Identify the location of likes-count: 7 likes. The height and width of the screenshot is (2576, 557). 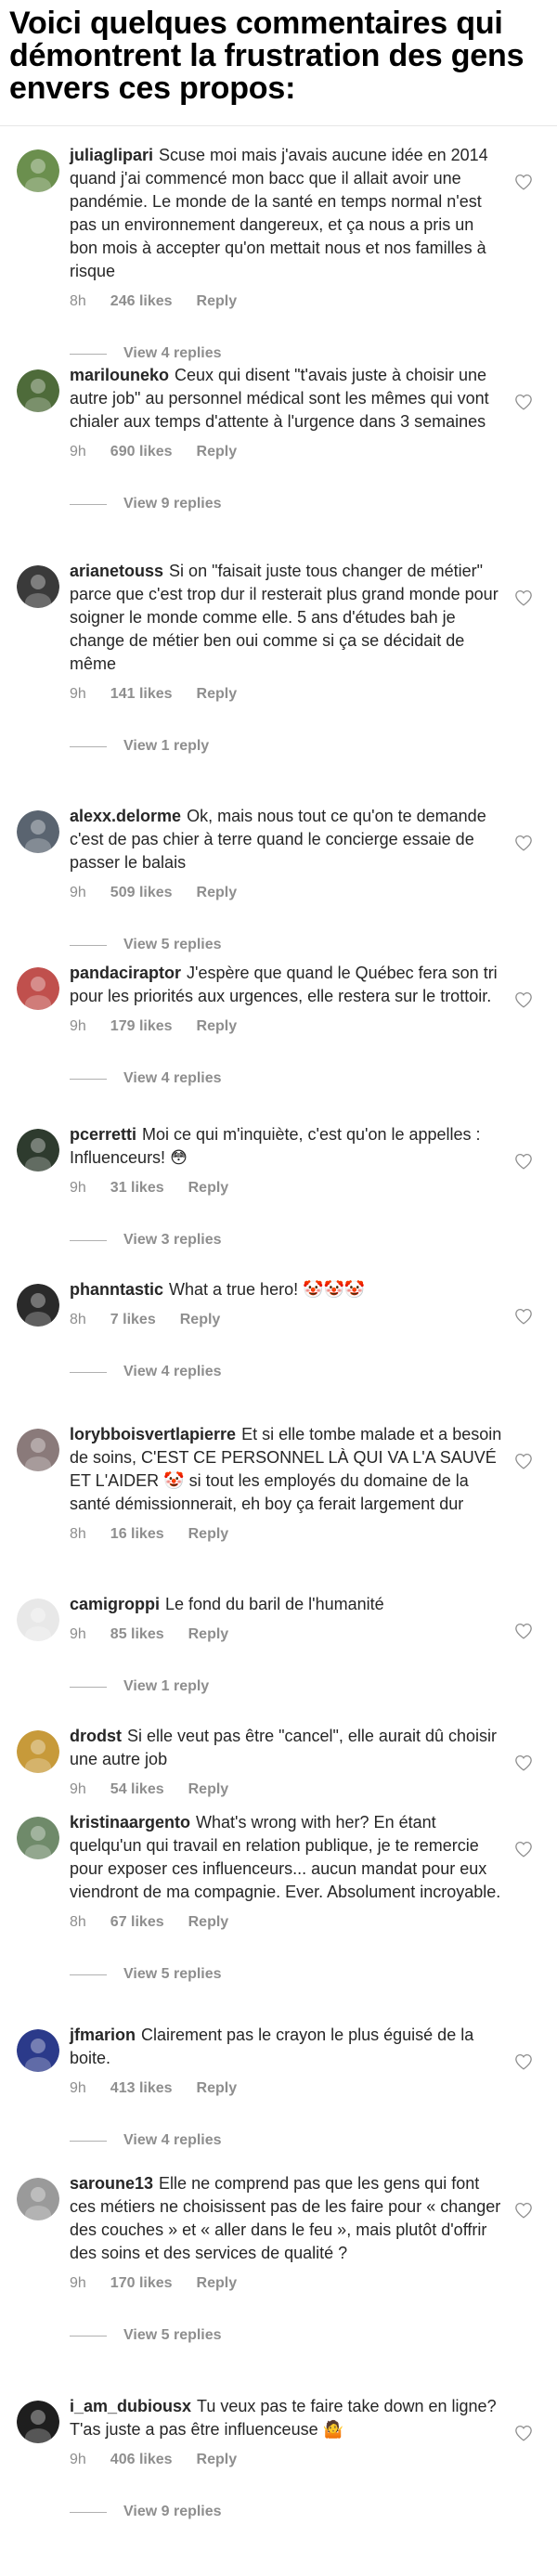
(133, 1319).